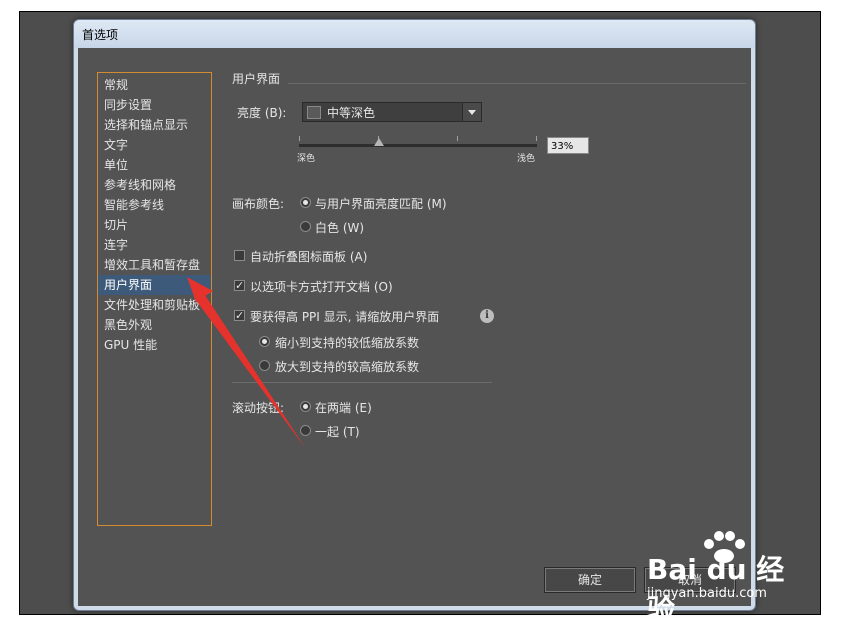  I want to click on baidu-watermark: Bai du 经验 jingyan.baidu.com, so click(722, 578).